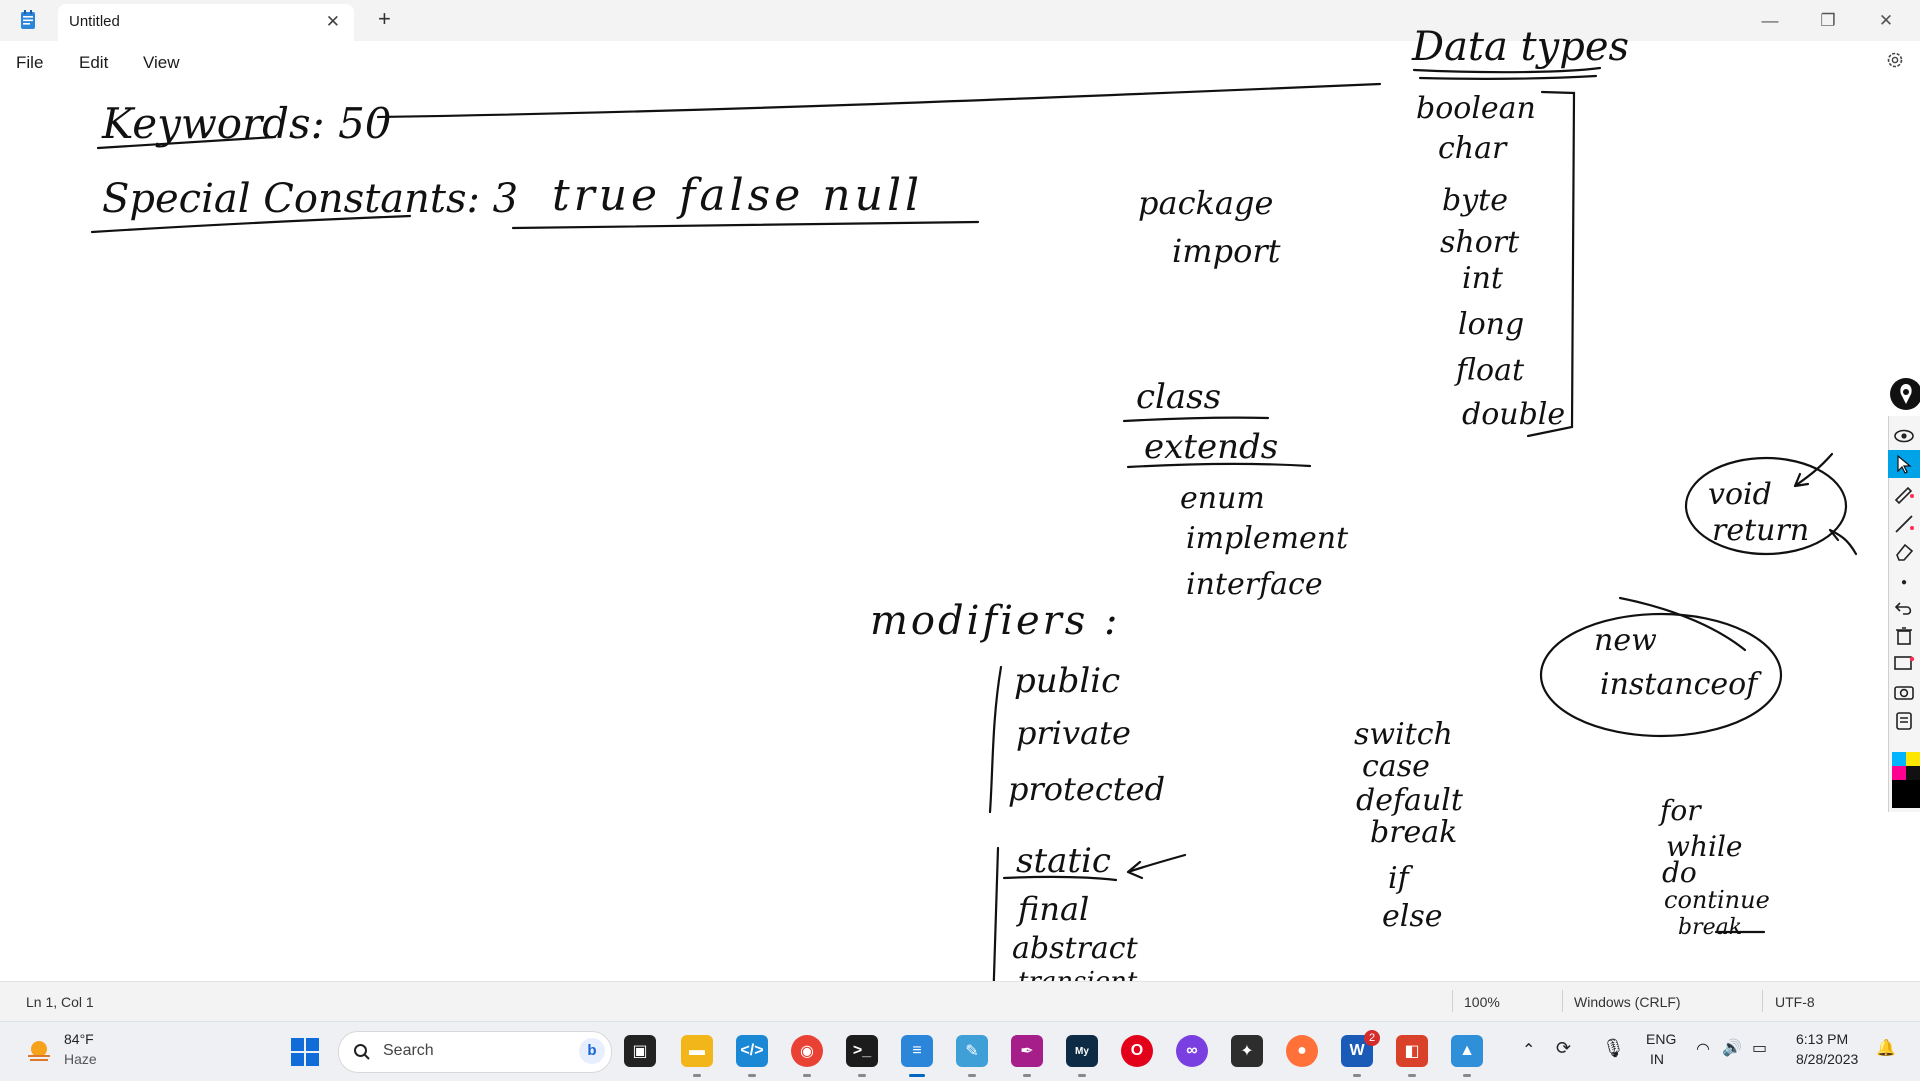 Image resolution: width=1920 pixels, height=1081 pixels. I want to click on color-swatch-yellow, so click(1913, 759).